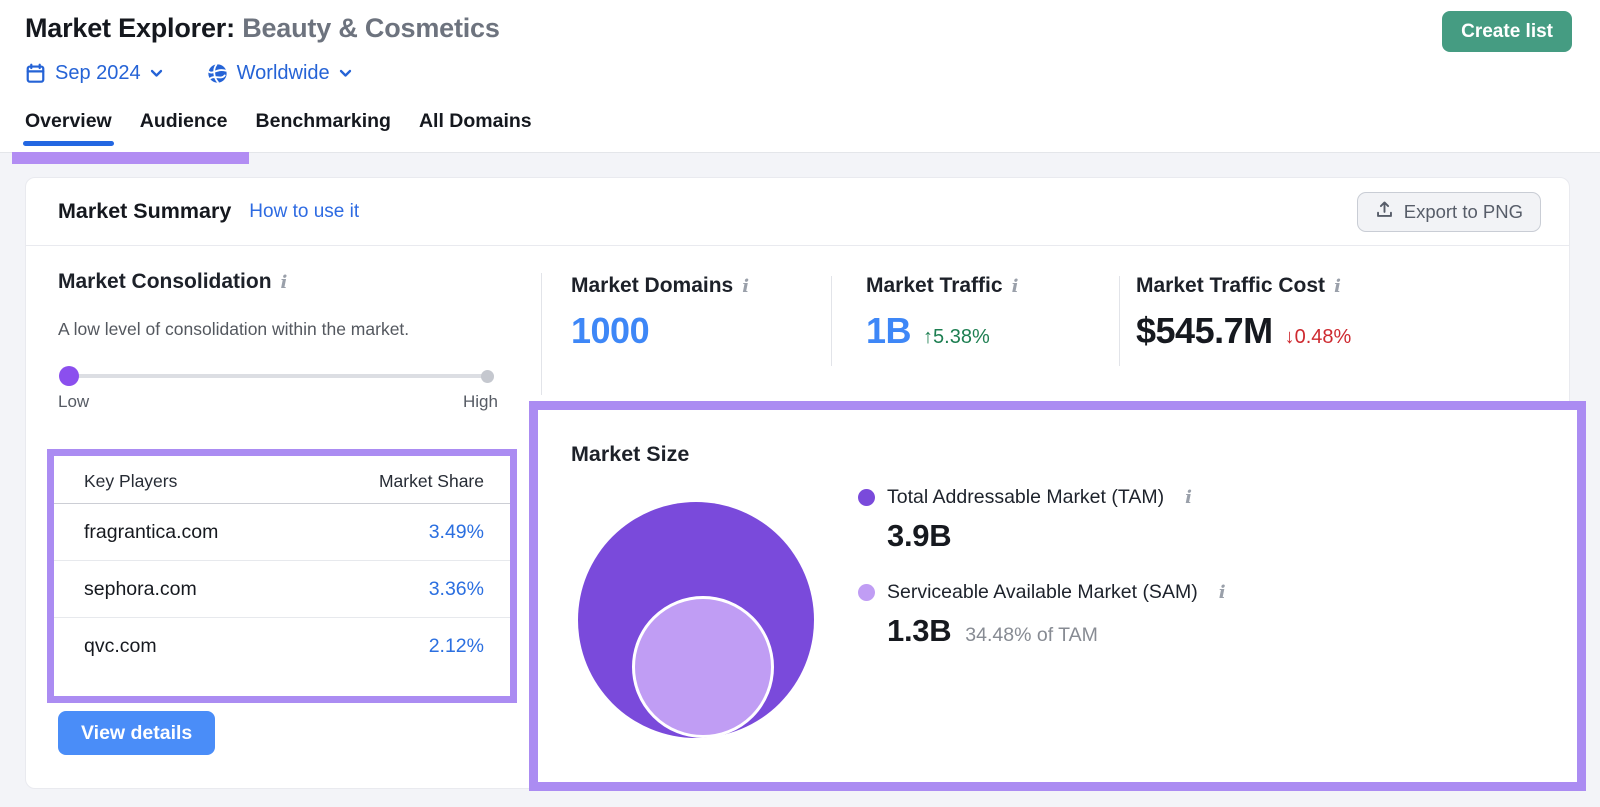  Describe the element at coordinates (1318, 337) in the screenshot. I see `metric-change-down: ↓0.48%` at that location.